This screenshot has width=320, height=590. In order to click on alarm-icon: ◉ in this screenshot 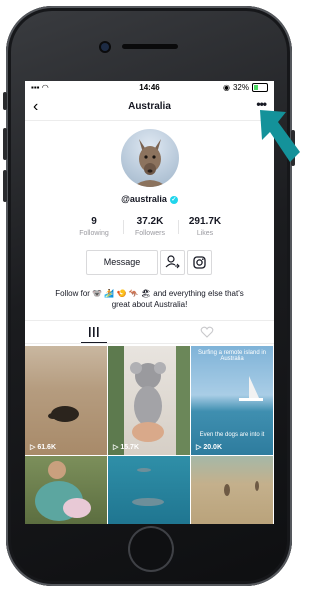, I will do `click(226, 87)`.